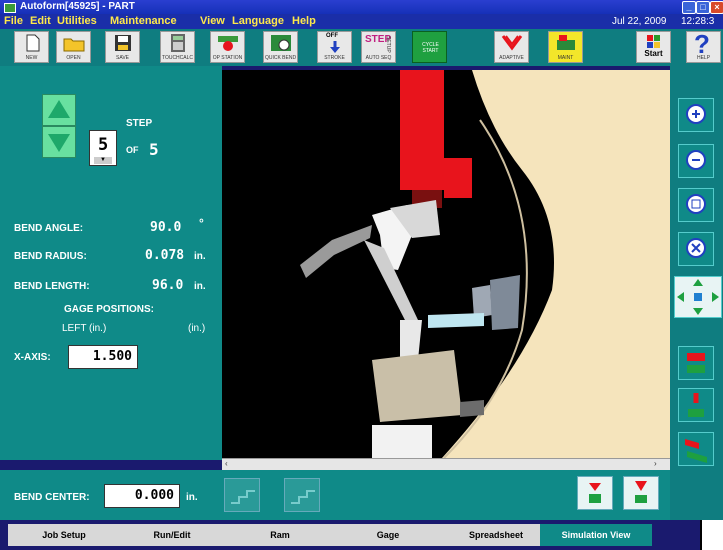 This screenshot has height=550, width=723. I want to click on bend-radius-label: BEND RADIUS:, so click(50, 256).